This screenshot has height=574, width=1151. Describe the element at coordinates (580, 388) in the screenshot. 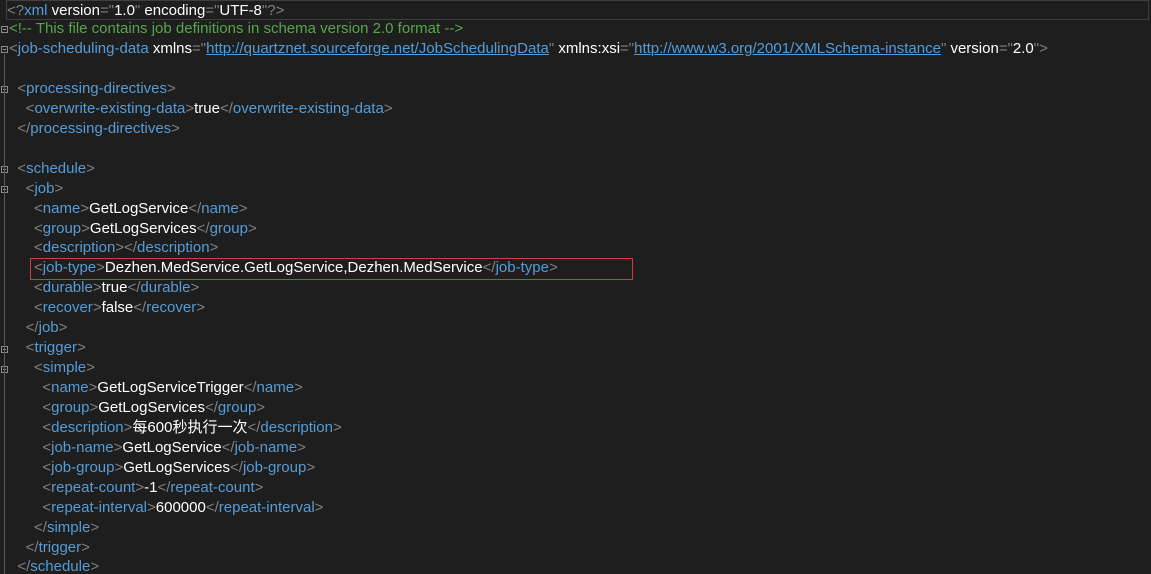

I see `code-line-trigger-name: <name>GetLogServiceTrigger</name>` at that location.